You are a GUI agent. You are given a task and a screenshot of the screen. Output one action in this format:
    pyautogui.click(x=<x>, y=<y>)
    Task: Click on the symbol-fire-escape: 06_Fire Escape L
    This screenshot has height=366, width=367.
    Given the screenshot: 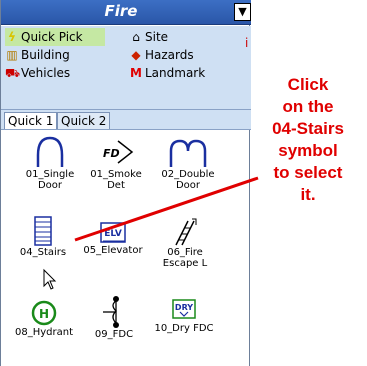 What is the action you would take?
    pyautogui.click(x=185, y=243)
    